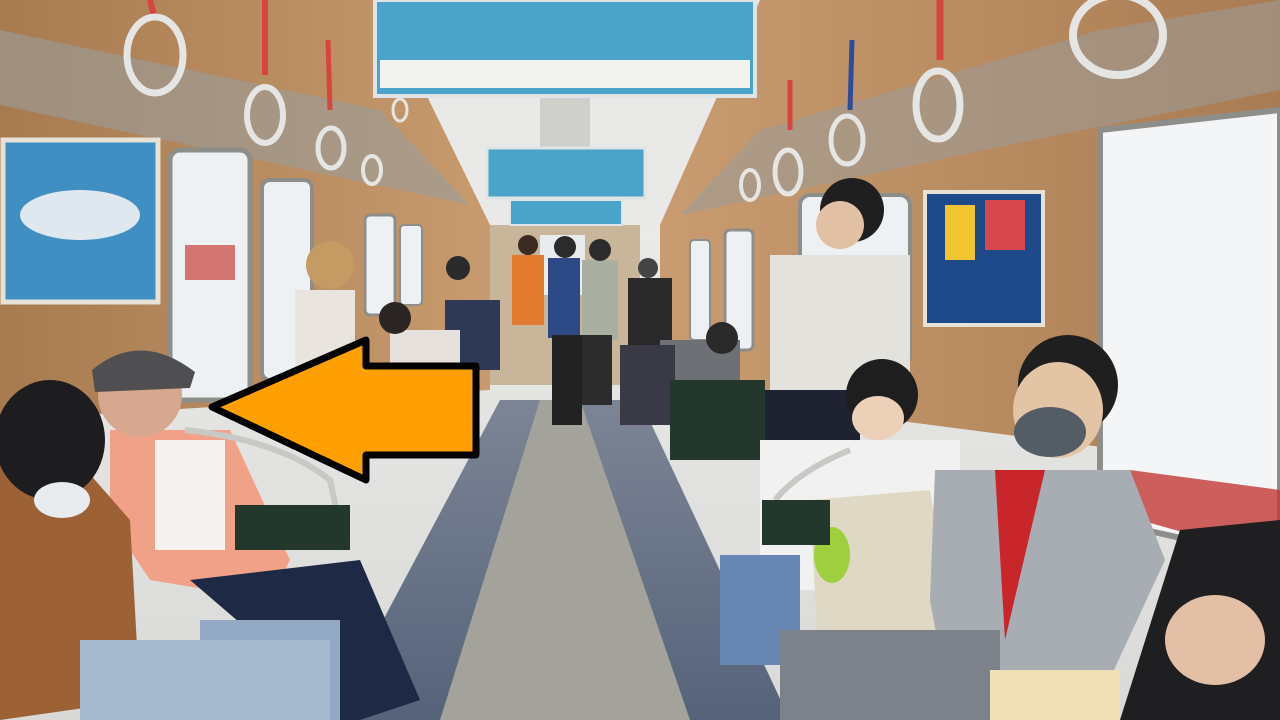  I want to click on right-poster-graphic-red, so click(1005, 225).